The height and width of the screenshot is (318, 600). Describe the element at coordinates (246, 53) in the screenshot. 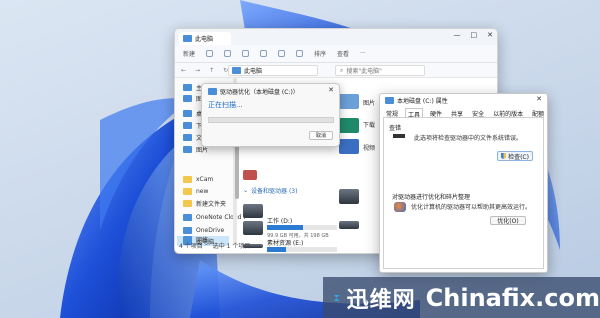

I see `paste-icon` at that location.